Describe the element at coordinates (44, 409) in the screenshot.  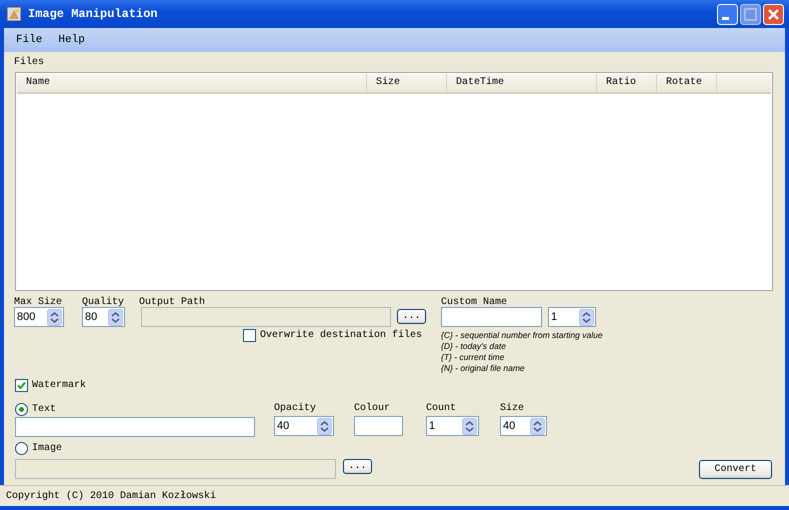
I see `radio-label: Text` at that location.